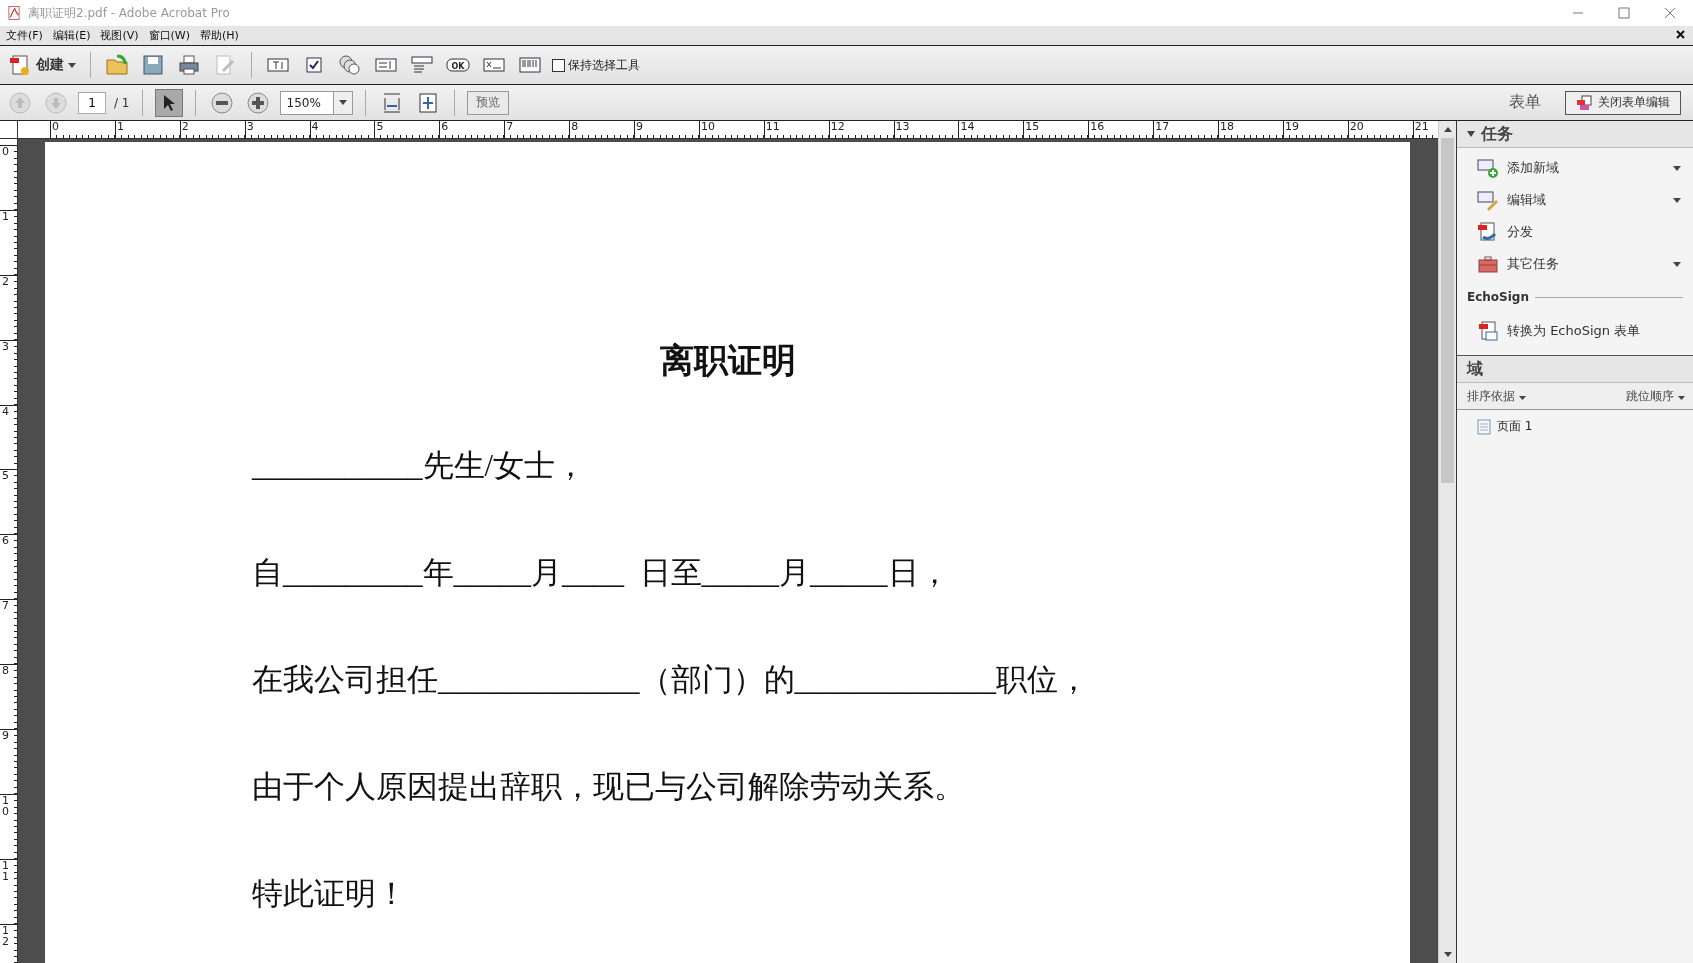 The image size is (1693, 963). What do you see at coordinates (330, 894) in the screenshot?
I see `document-line: 特此证明！` at bounding box center [330, 894].